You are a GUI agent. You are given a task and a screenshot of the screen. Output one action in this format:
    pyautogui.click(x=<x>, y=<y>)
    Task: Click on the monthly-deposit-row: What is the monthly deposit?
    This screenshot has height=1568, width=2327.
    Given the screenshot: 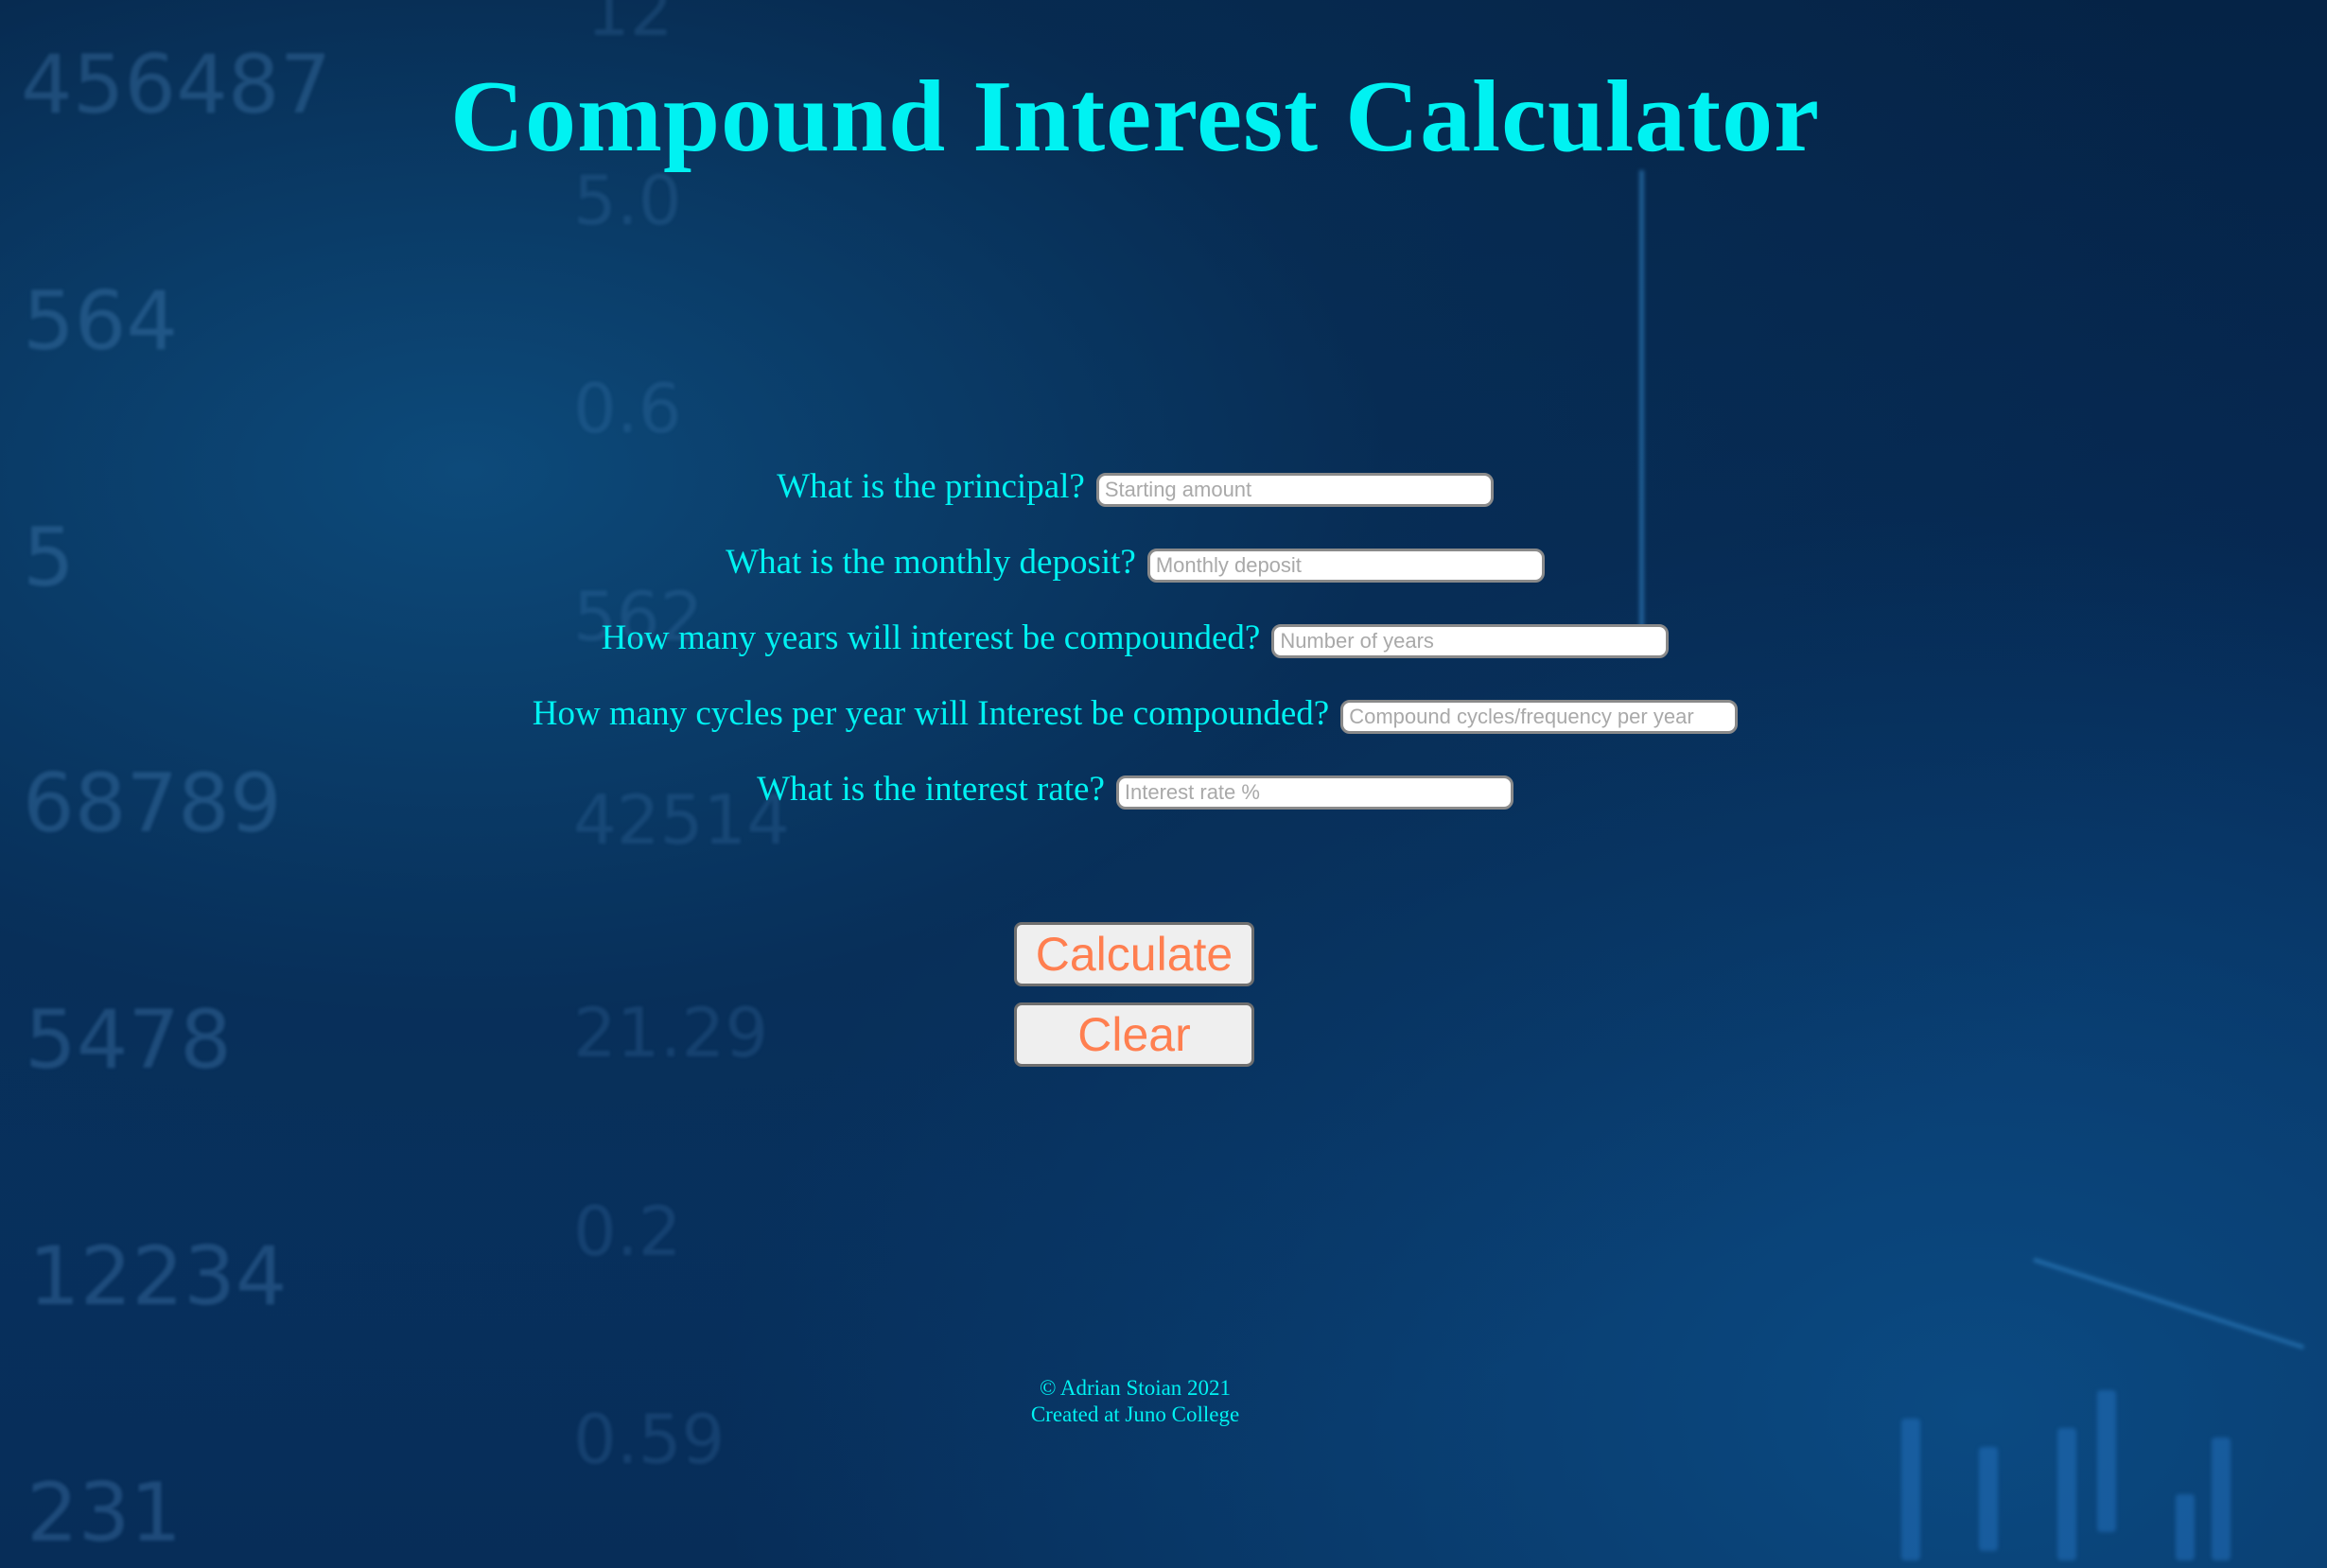 What is the action you would take?
    pyautogui.click(x=1135, y=565)
    